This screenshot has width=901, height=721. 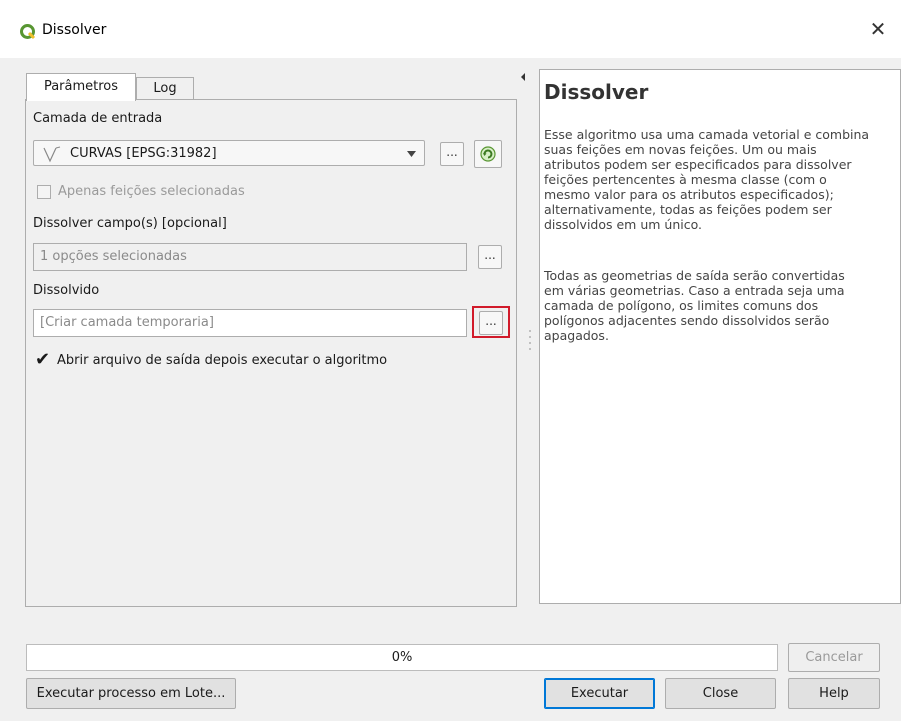 What do you see at coordinates (596, 92) in the screenshot?
I see `help-title: Dissolver` at bounding box center [596, 92].